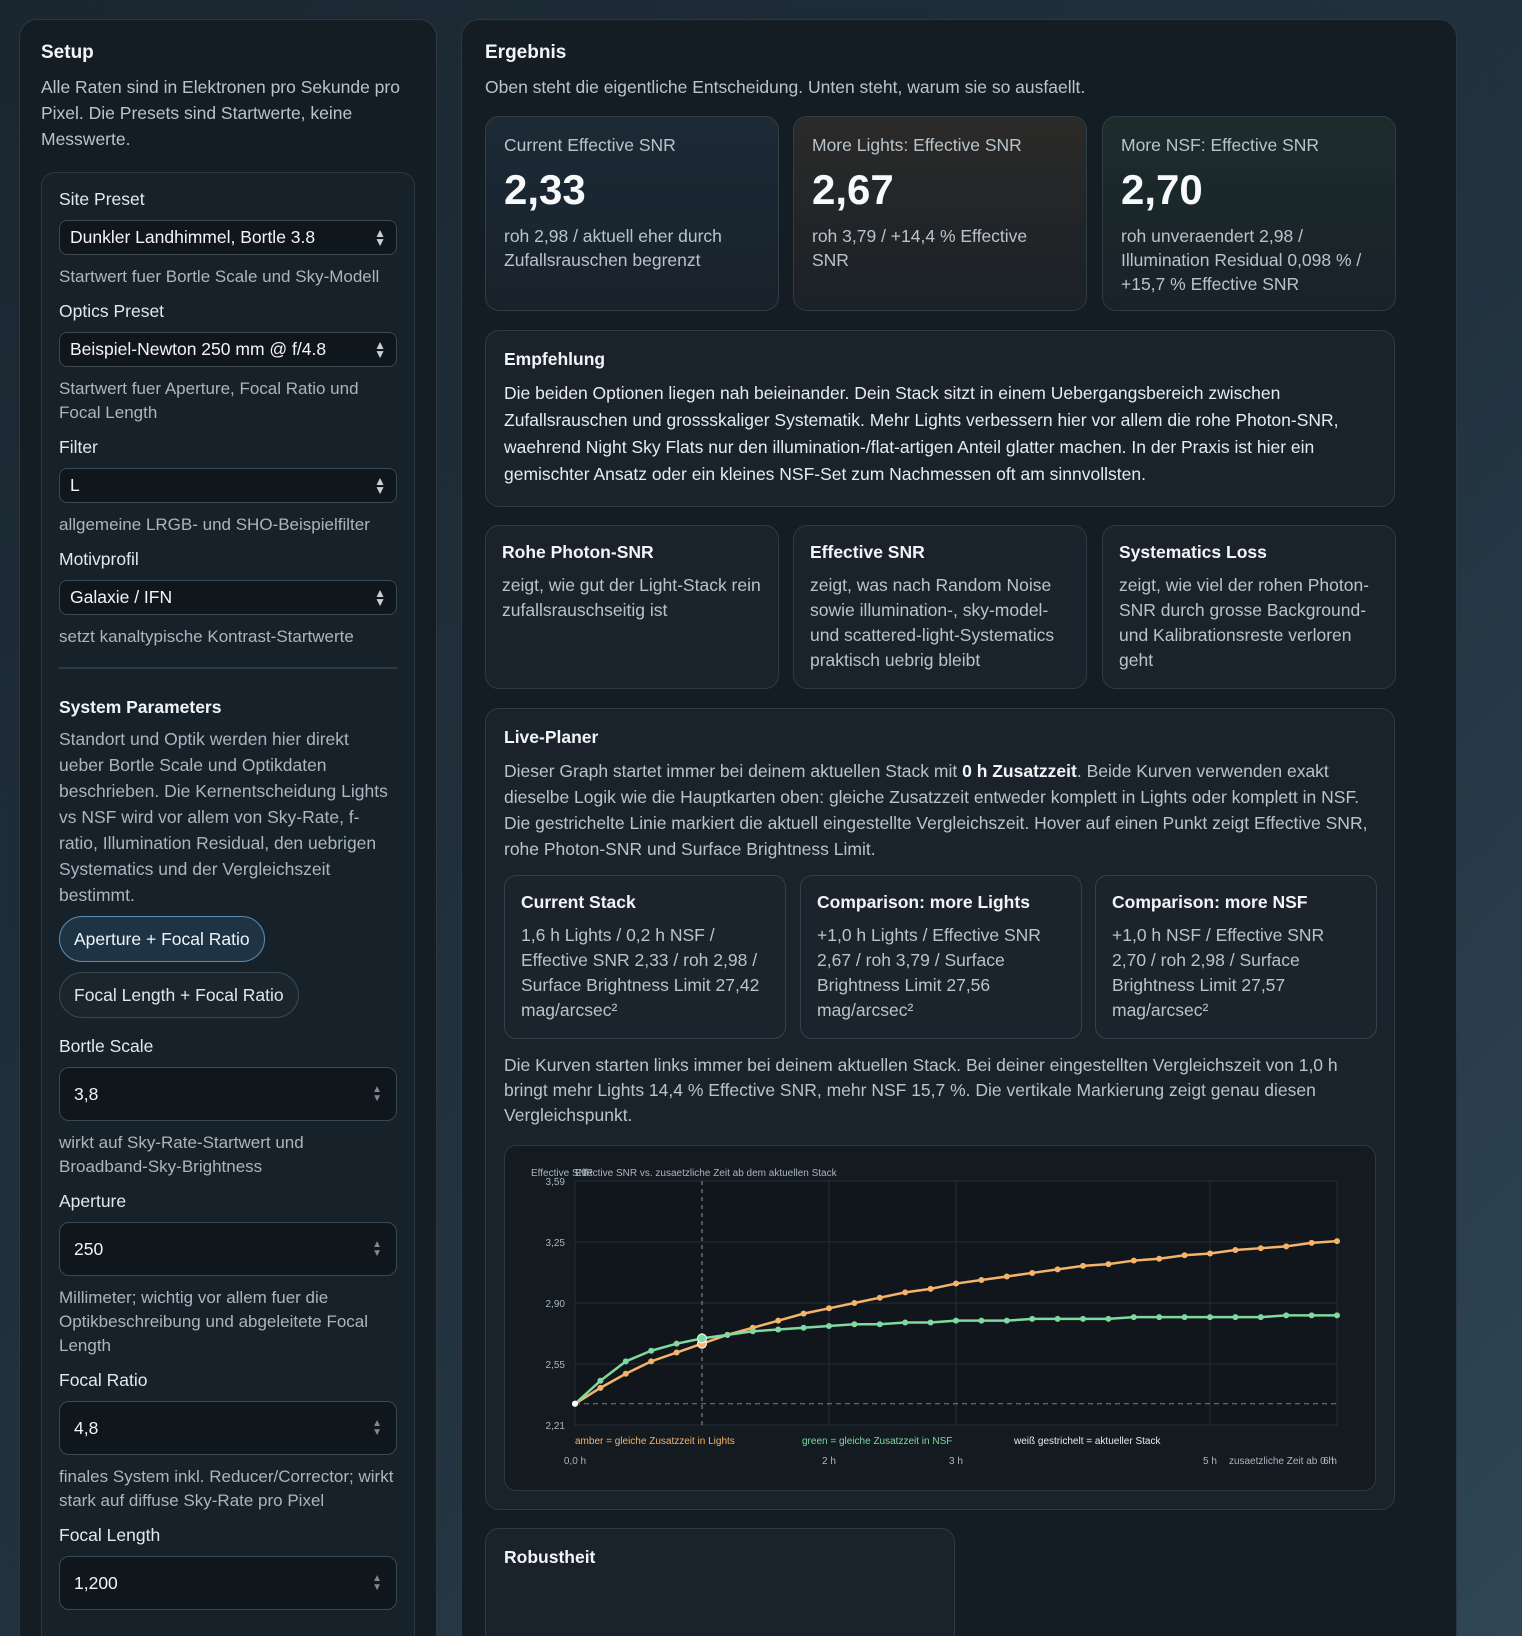  Describe the element at coordinates (86, 1427) in the screenshot. I see `focal-ratio-value: 4,8` at that location.